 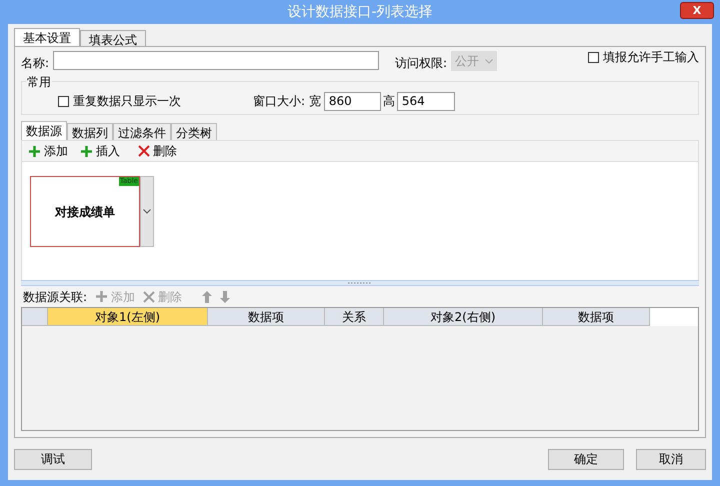 What do you see at coordinates (47, 37) in the screenshot?
I see `tab: 基本设置` at bounding box center [47, 37].